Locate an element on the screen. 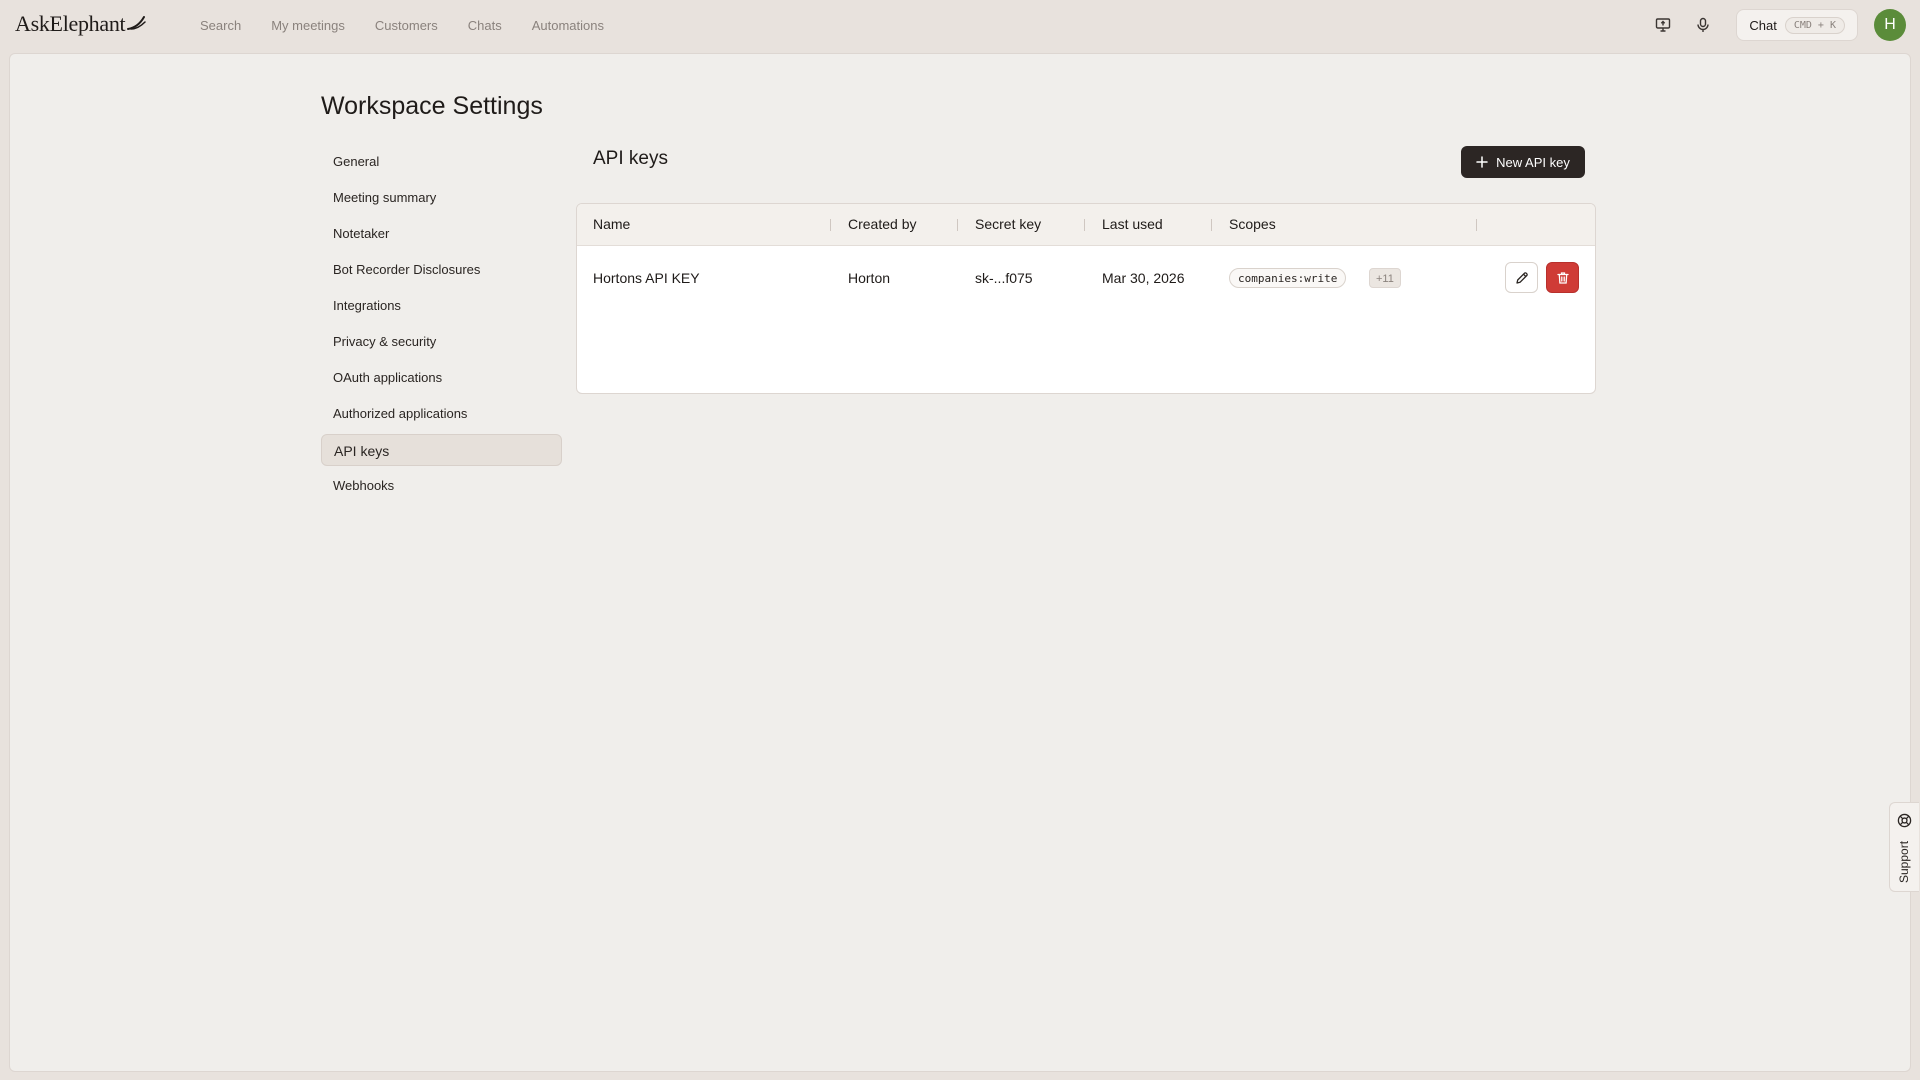  top-right-actions: Chat CMD + K H is located at coordinates (1785, 25).